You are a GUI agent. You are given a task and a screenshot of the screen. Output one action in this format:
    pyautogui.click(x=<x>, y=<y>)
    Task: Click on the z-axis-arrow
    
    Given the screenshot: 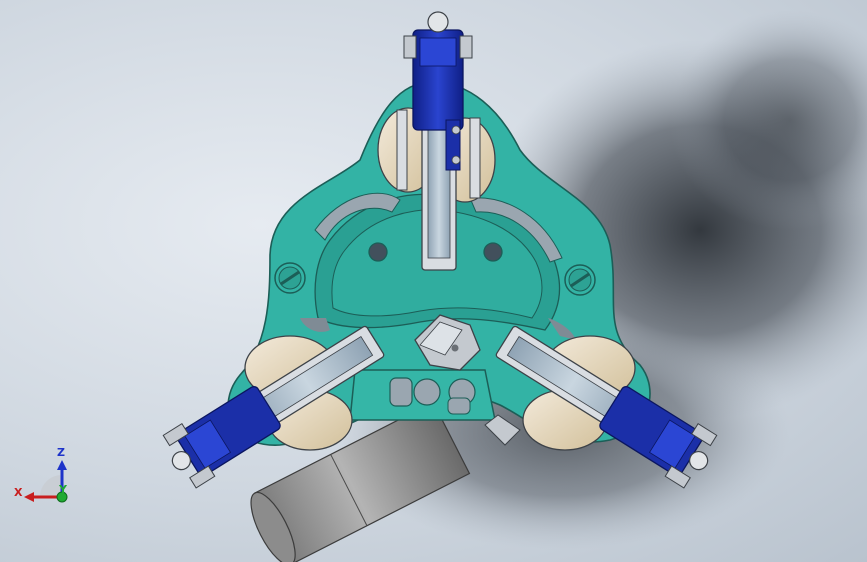 What is the action you would take?
    pyautogui.click(x=62, y=465)
    